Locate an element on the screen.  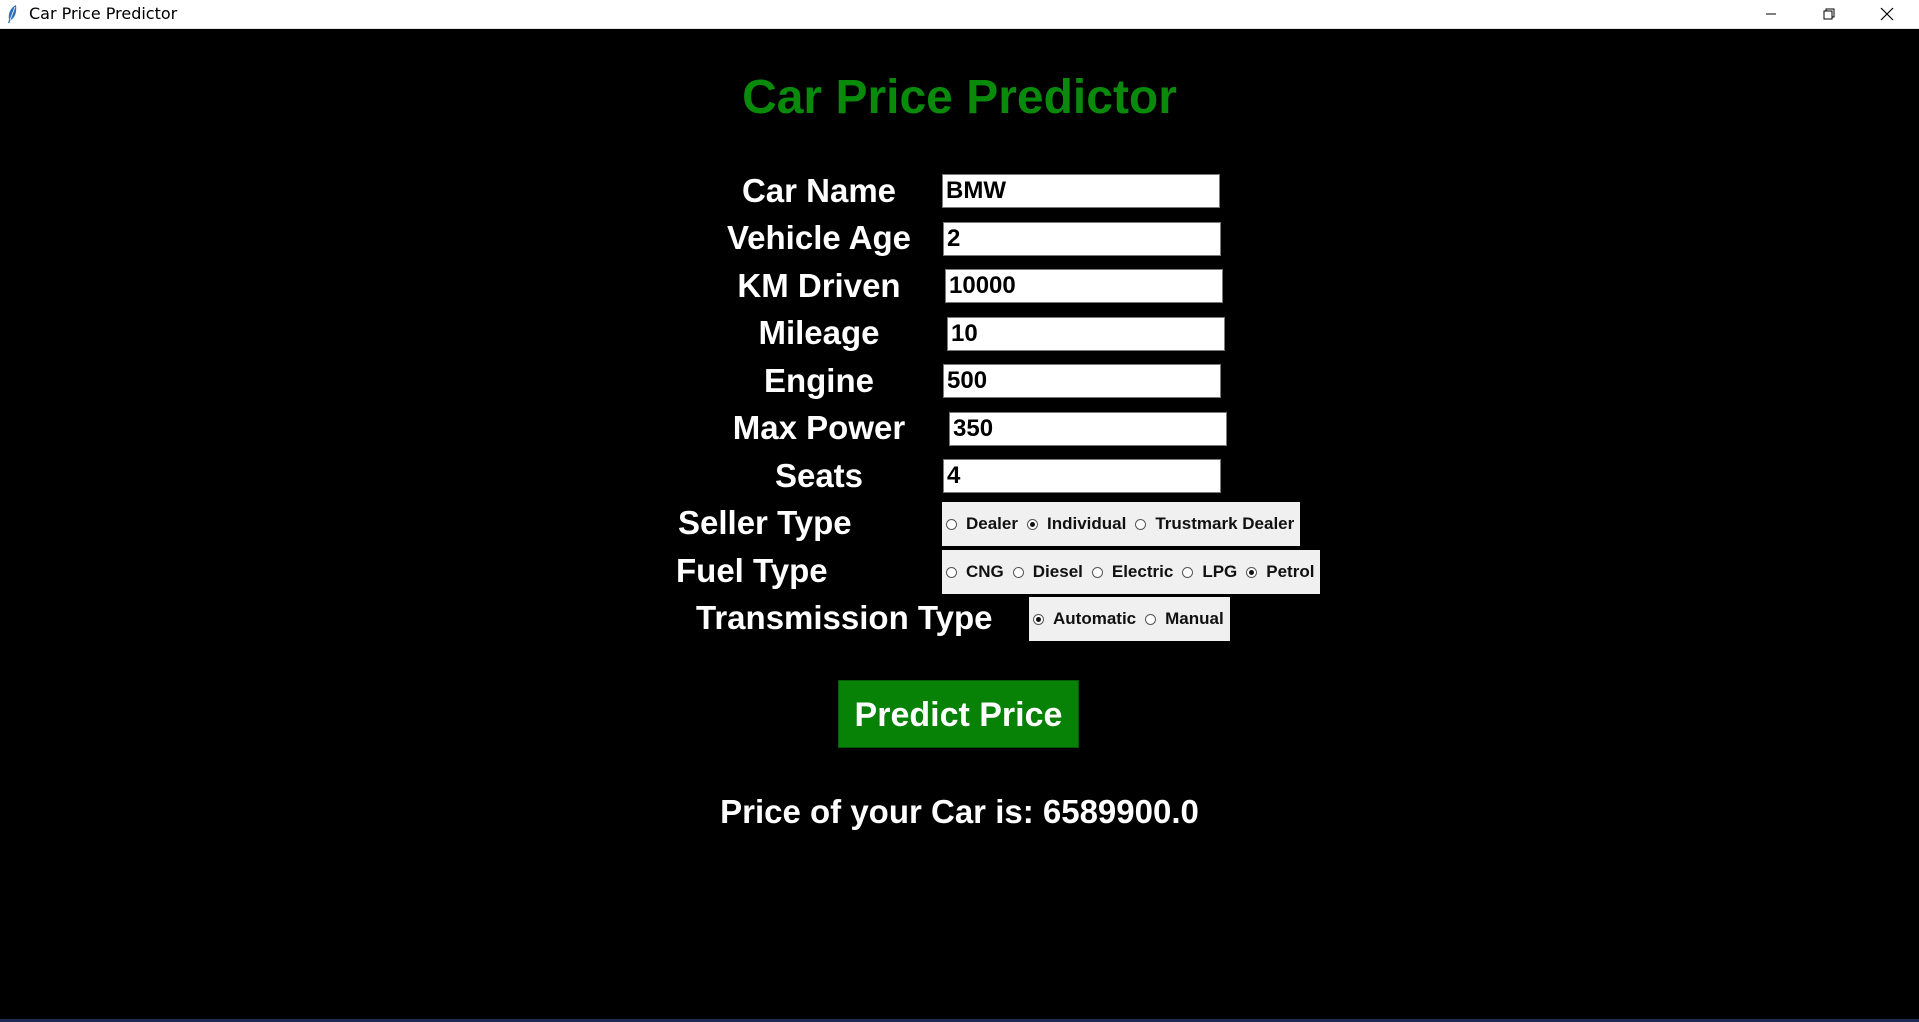
radio-seller-individual: Individual is located at coordinates (1076, 524).